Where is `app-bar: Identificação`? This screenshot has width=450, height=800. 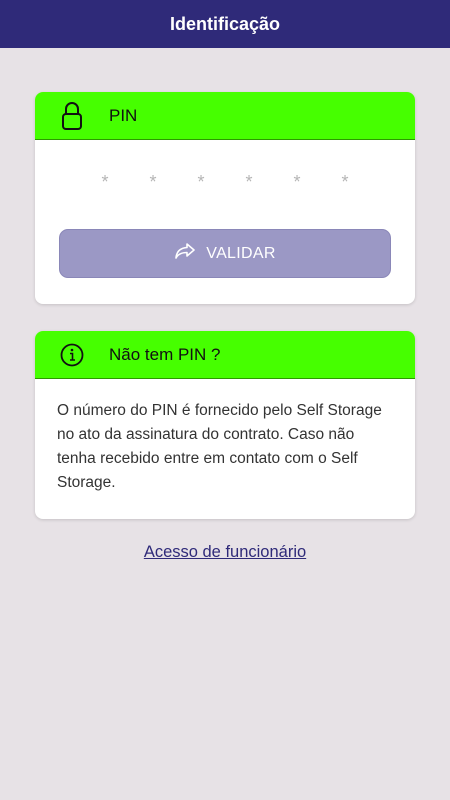 app-bar: Identificação is located at coordinates (225, 24).